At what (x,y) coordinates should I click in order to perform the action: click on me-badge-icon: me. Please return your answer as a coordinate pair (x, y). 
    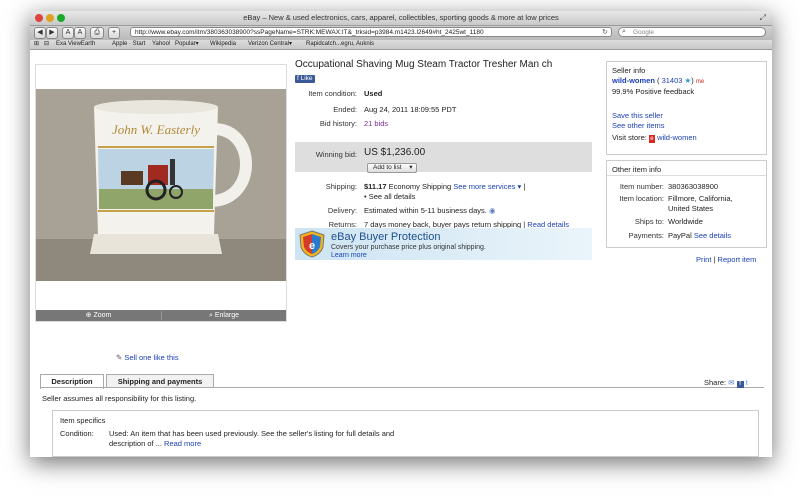
    Looking at the image, I should click on (700, 82).